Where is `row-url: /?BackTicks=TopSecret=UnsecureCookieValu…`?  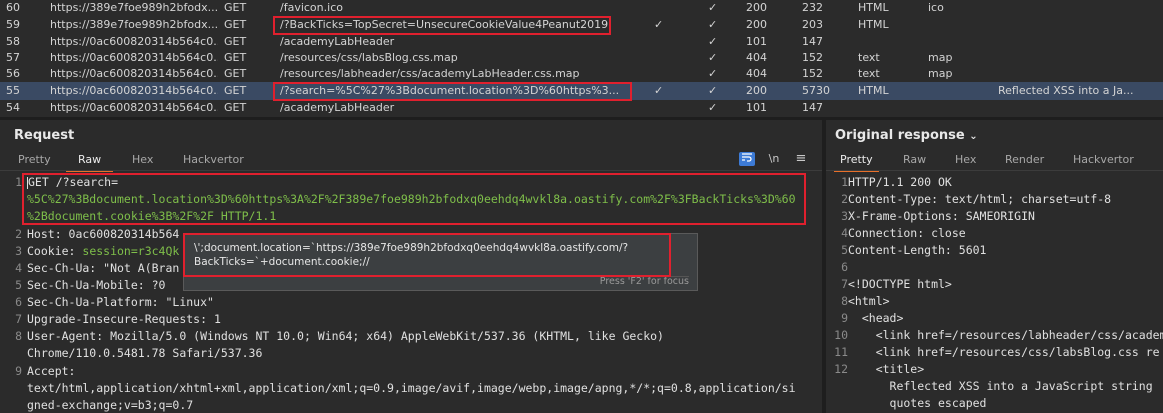
row-url: /?BackTicks=TopSecret=UnsecureCookieValu… is located at coordinates (444, 24).